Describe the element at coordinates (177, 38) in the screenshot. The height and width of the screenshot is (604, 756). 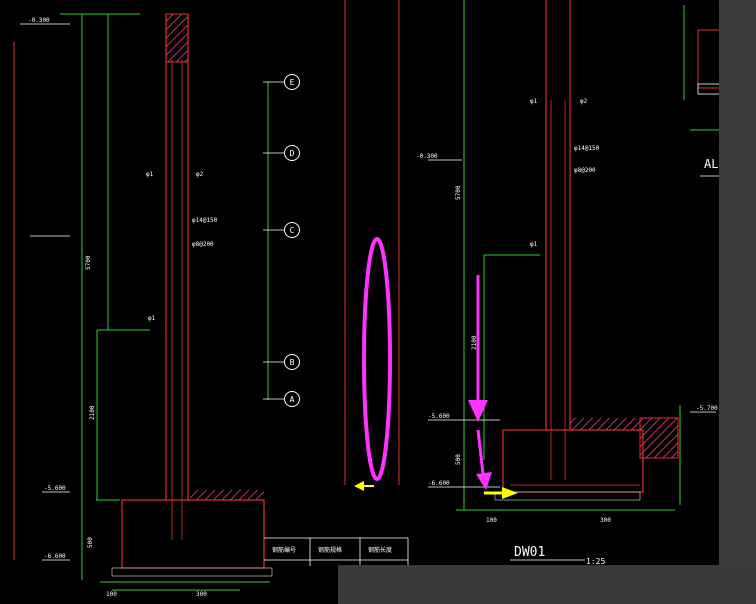
I see `left-wall-cap-hatch` at that location.